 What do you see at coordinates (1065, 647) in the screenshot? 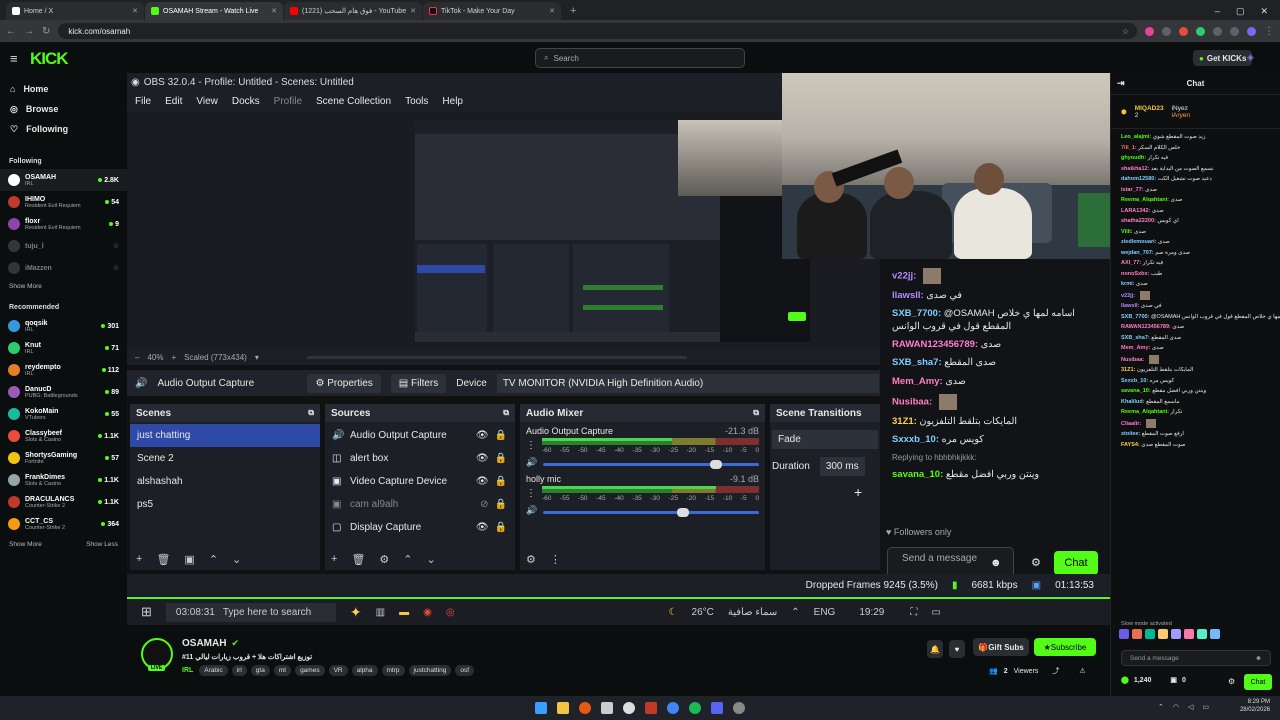
I see `subscribe-button: ★ Subscribe` at bounding box center [1065, 647].